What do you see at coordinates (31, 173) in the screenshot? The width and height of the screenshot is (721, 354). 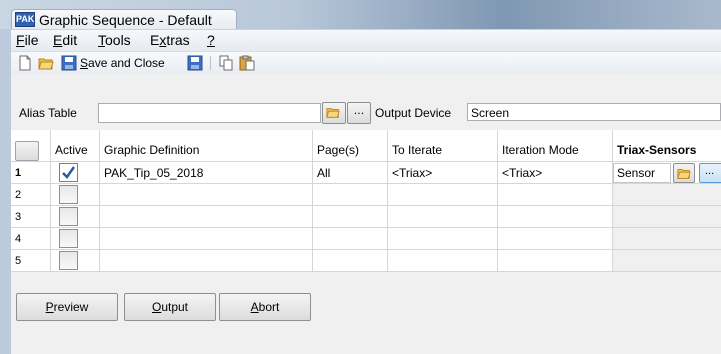 I see `row-number: 1` at bounding box center [31, 173].